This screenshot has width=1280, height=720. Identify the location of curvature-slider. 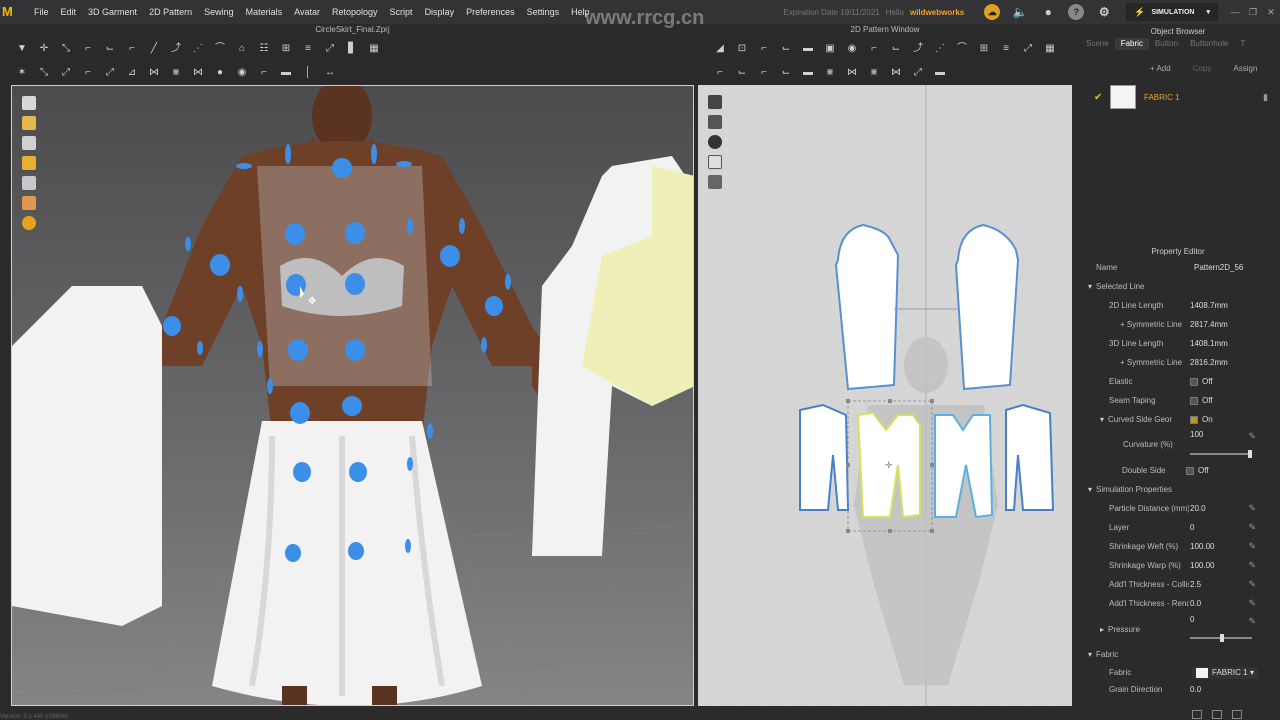
(1221, 454).